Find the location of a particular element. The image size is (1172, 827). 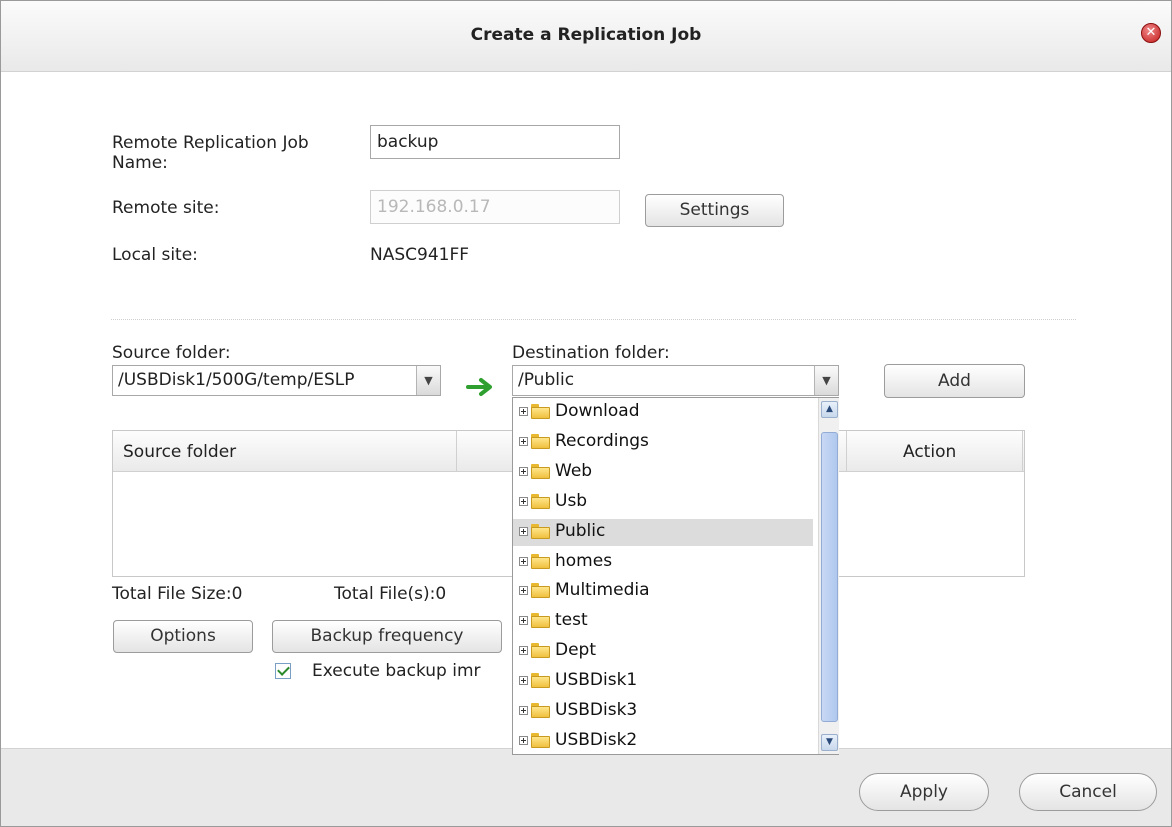

tree-item: test is located at coordinates (663, 621).